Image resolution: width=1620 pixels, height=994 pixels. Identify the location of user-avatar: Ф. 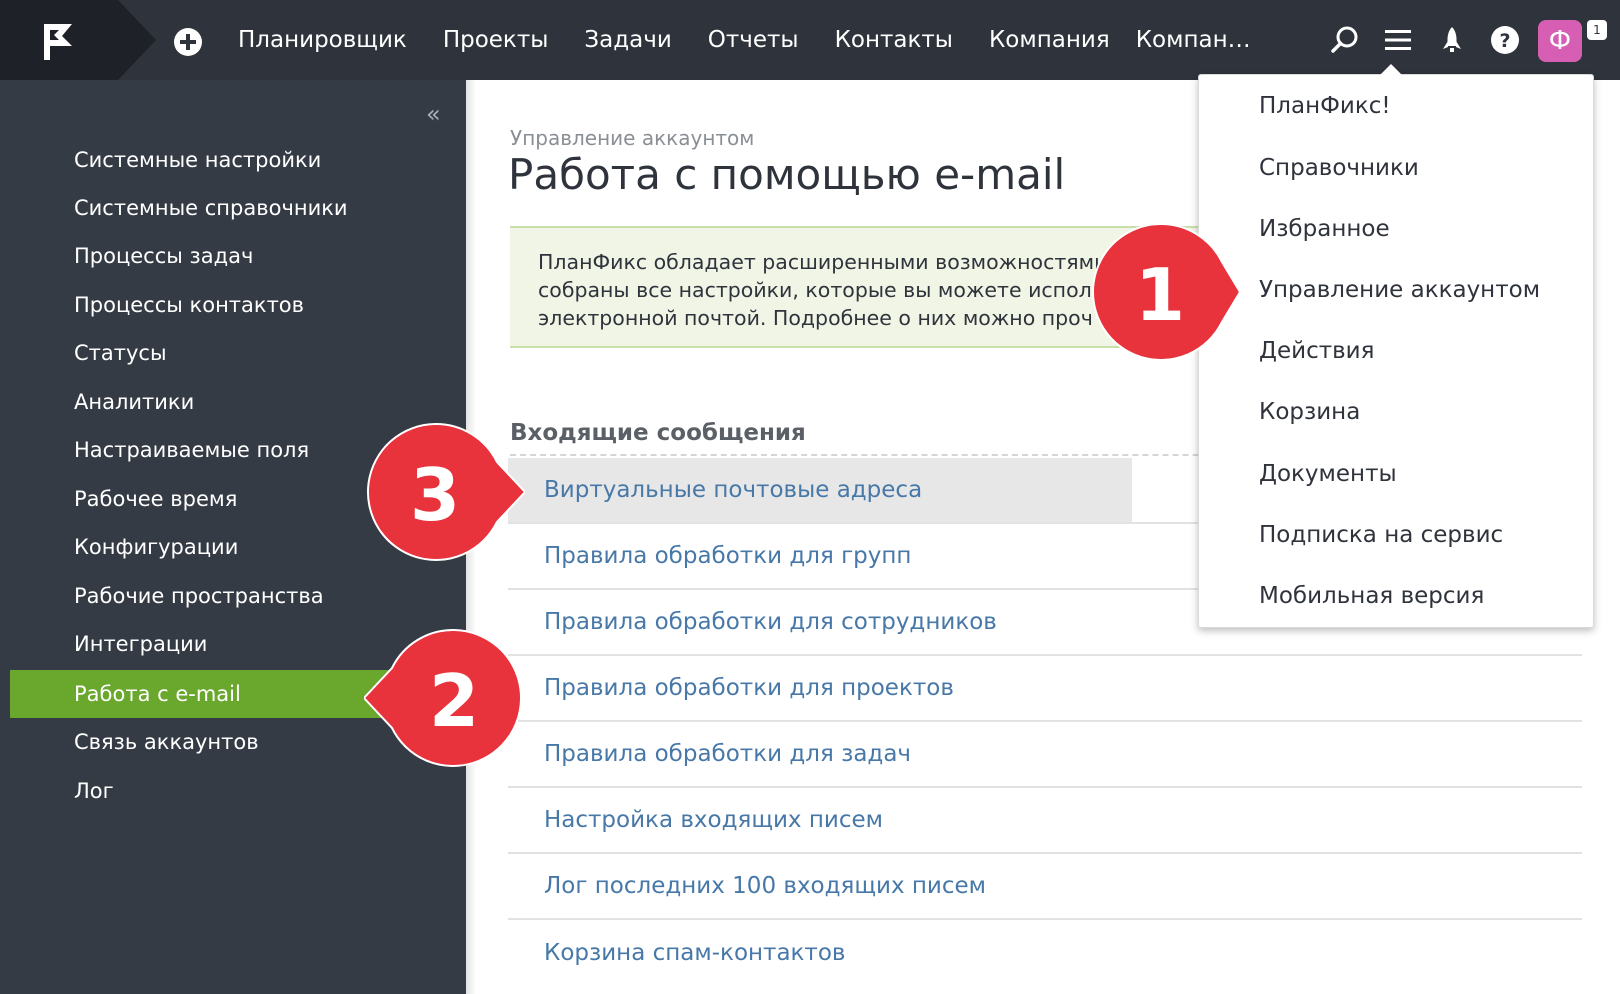
(1560, 41).